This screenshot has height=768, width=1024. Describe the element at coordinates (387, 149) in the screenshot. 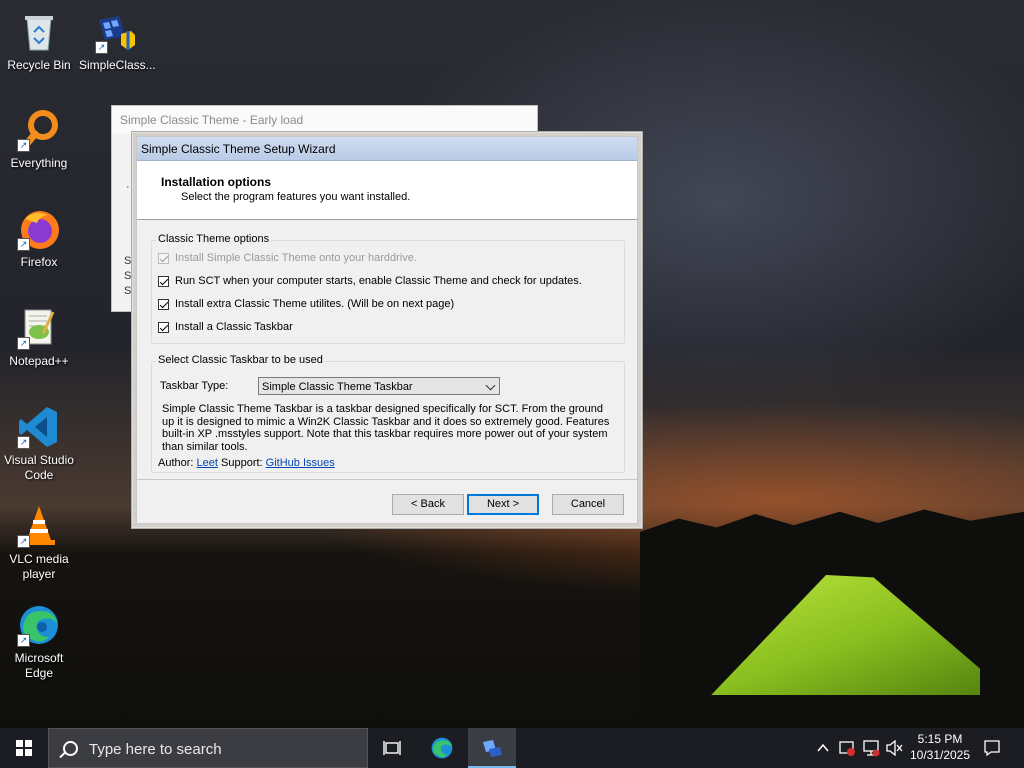

I see `wizard-titlebar: Simple Classic Theme Setup Wizard` at that location.